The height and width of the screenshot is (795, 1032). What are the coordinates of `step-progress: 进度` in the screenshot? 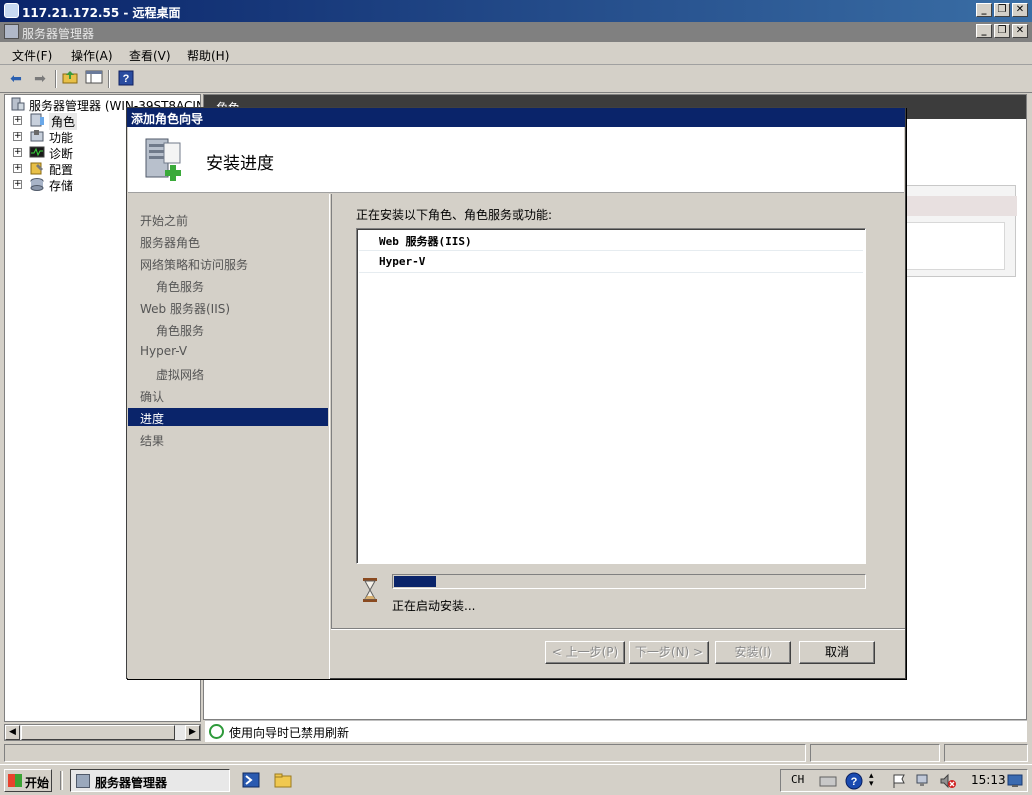 It's located at (228, 417).